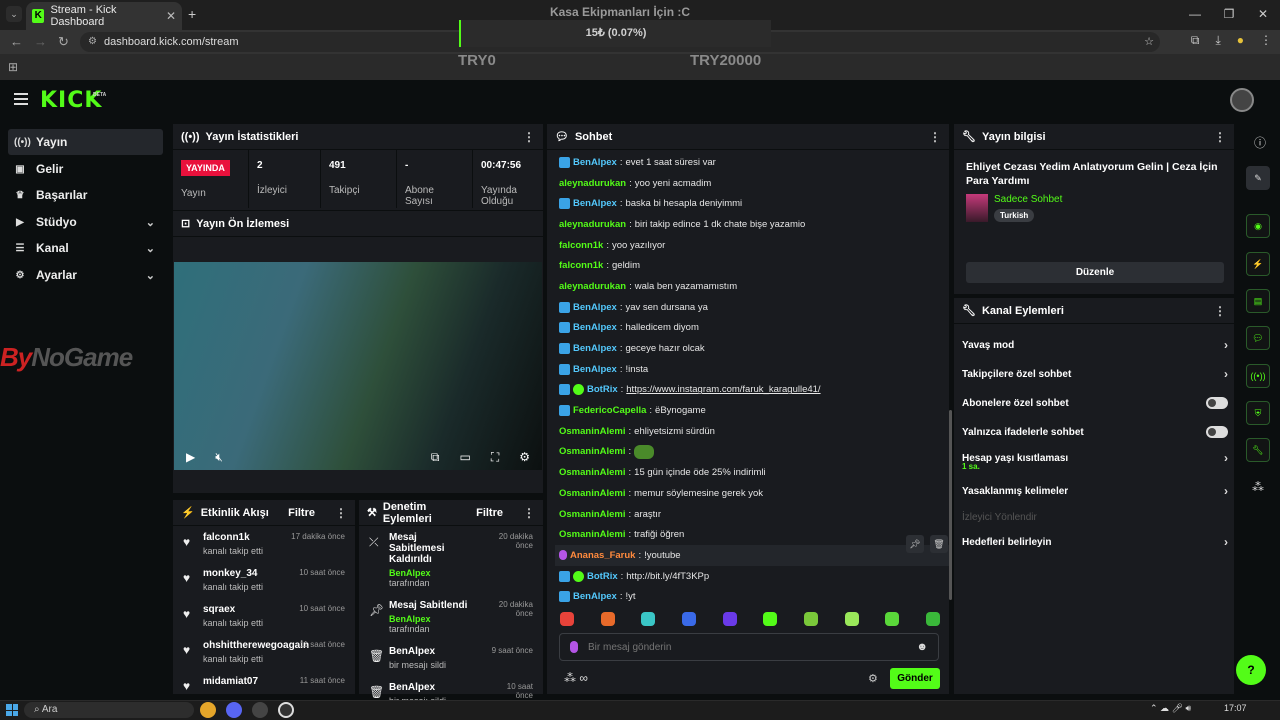  What do you see at coordinates (358, 366) in the screenshot?
I see `stream-video` at bounding box center [358, 366].